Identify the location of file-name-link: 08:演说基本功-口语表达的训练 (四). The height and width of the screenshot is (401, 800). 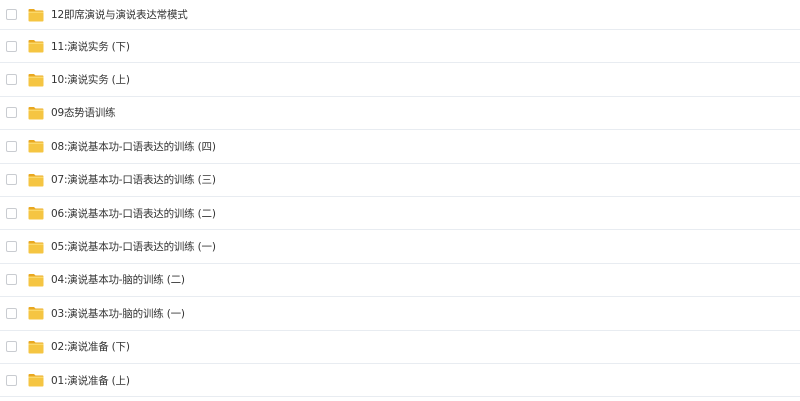
(133, 146).